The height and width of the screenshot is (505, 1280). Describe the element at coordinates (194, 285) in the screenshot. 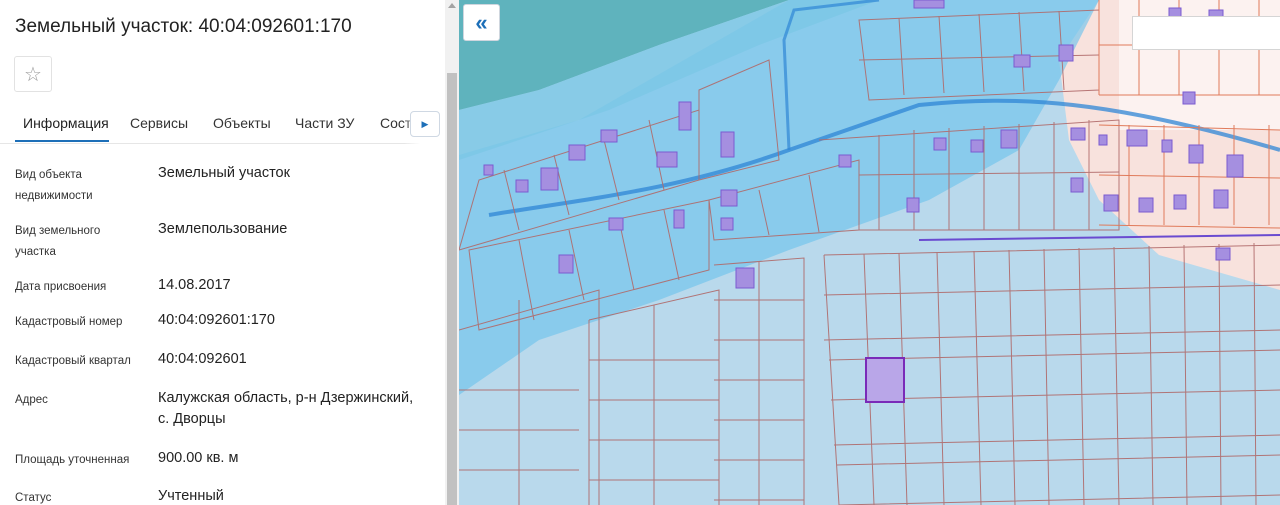

I see `info-row-value: 14.08.2017` at that location.